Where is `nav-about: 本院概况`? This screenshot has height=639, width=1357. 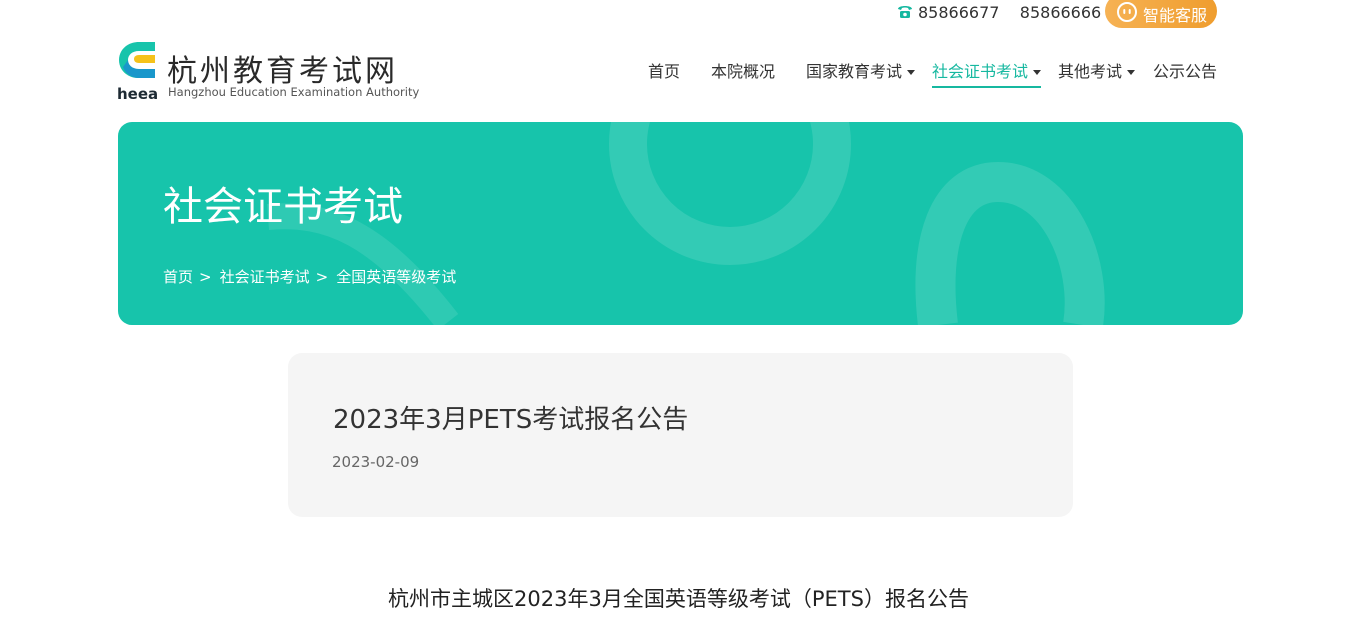 nav-about: 本院概况 is located at coordinates (743, 70).